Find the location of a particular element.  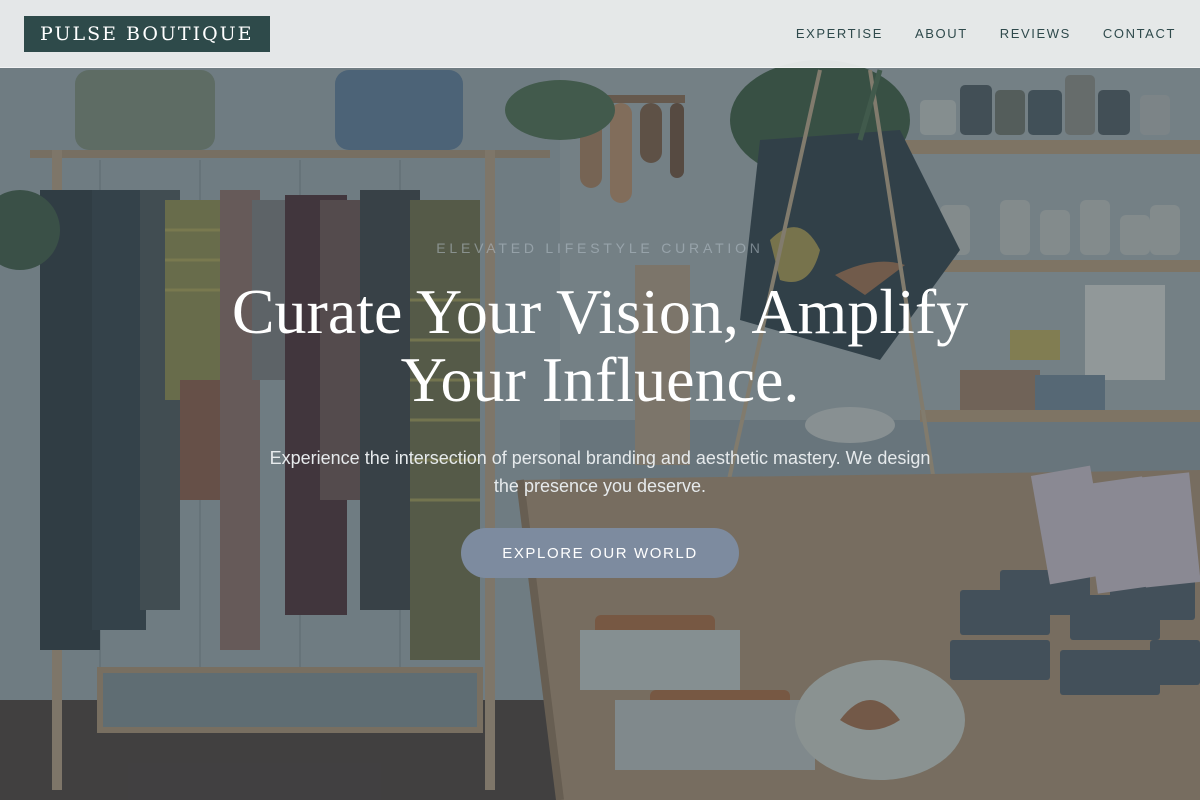

hero-eyebrow: ELEVATED LIFESTYLE CURATION is located at coordinates (600, 248).